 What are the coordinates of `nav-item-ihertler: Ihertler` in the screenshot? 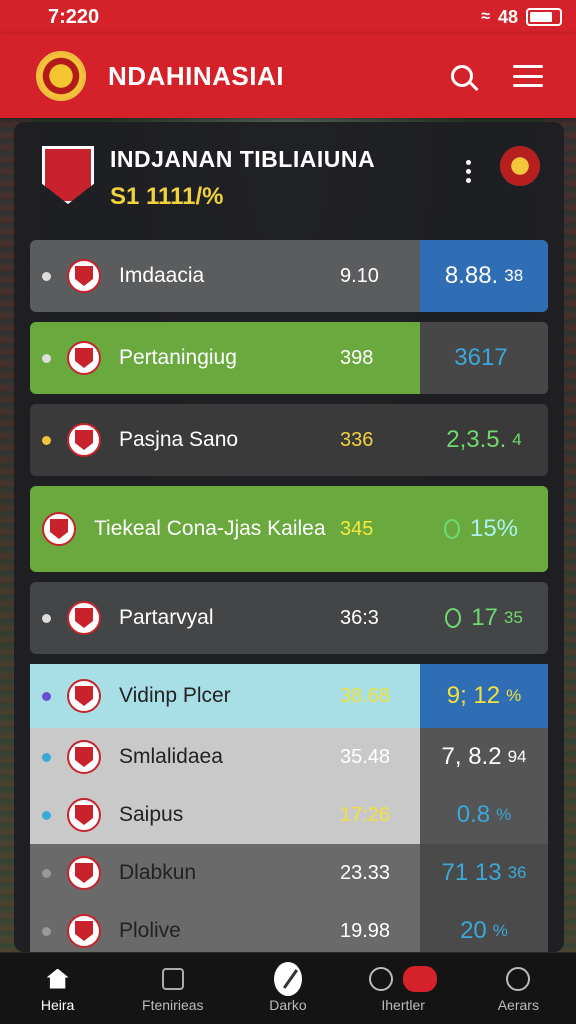 It's located at (403, 989).